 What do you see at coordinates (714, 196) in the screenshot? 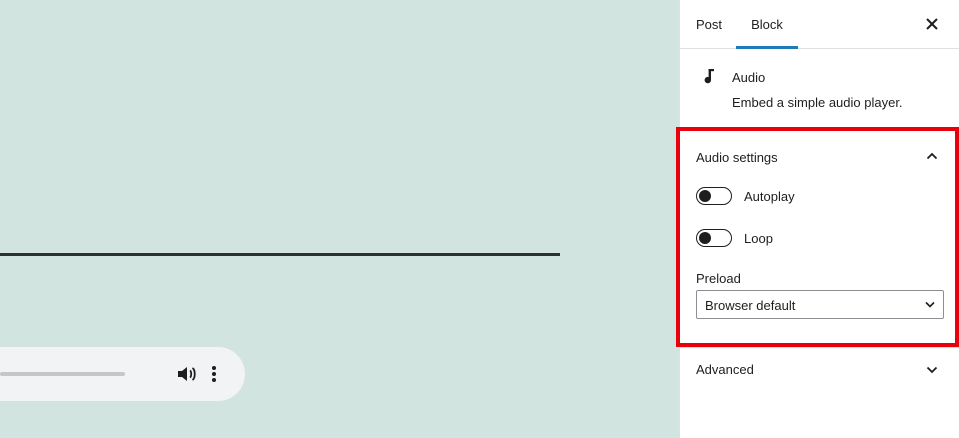
I see `autoplay-toggle` at bounding box center [714, 196].